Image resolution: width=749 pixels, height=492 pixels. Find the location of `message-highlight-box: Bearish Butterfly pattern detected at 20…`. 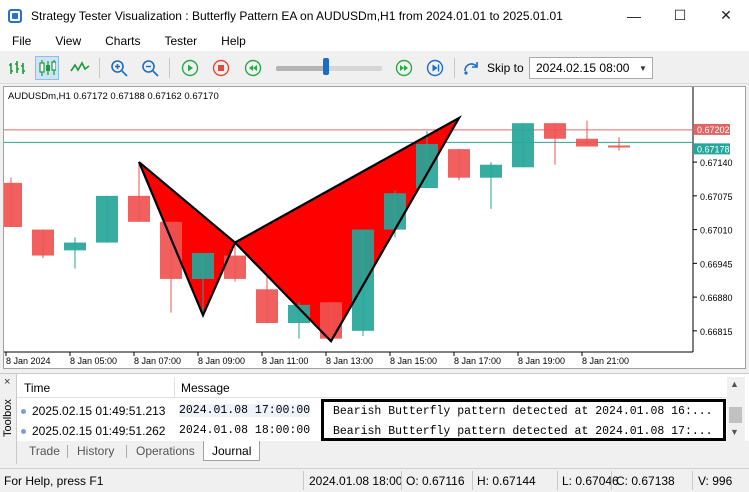

message-highlight-box: Bearish Butterfly pattern detected at 20… is located at coordinates (523, 420).